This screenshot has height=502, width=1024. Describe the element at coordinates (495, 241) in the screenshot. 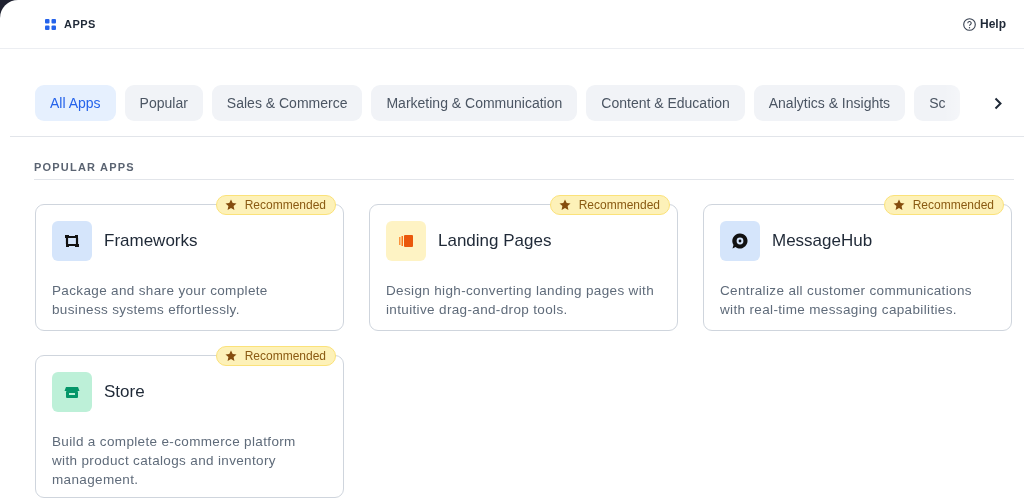

I see `app-name: Landing Pages` at that location.